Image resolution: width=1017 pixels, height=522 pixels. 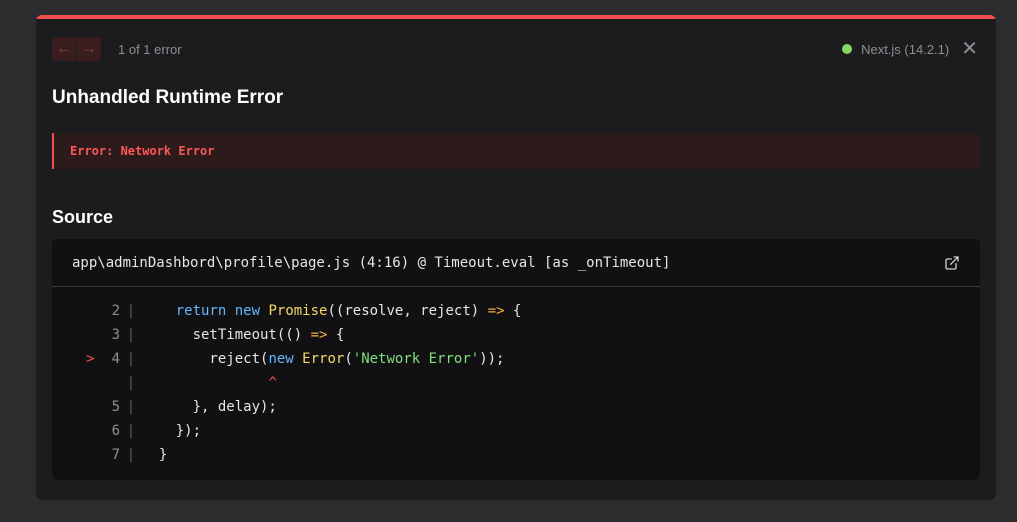 I want to click on line-number: 3, so click(x=115, y=335).